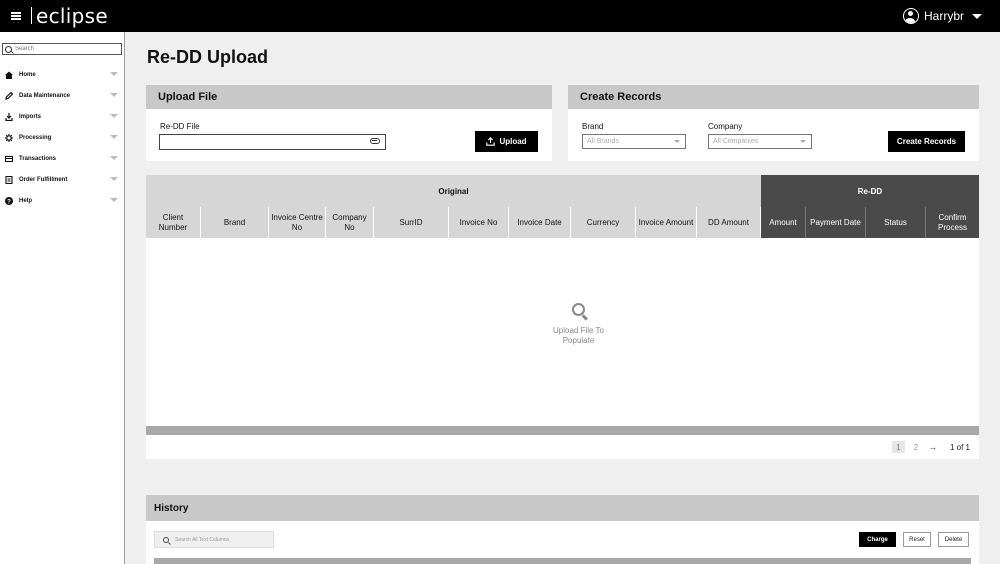 The width and height of the screenshot is (1000, 564). Describe the element at coordinates (933, 447) in the screenshot. I see `next-page-arrow-icon: →` at that location.